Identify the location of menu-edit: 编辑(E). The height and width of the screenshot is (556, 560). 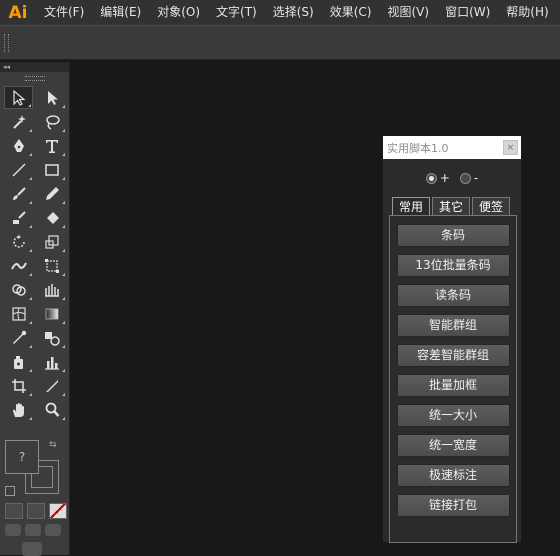
(120, 12).